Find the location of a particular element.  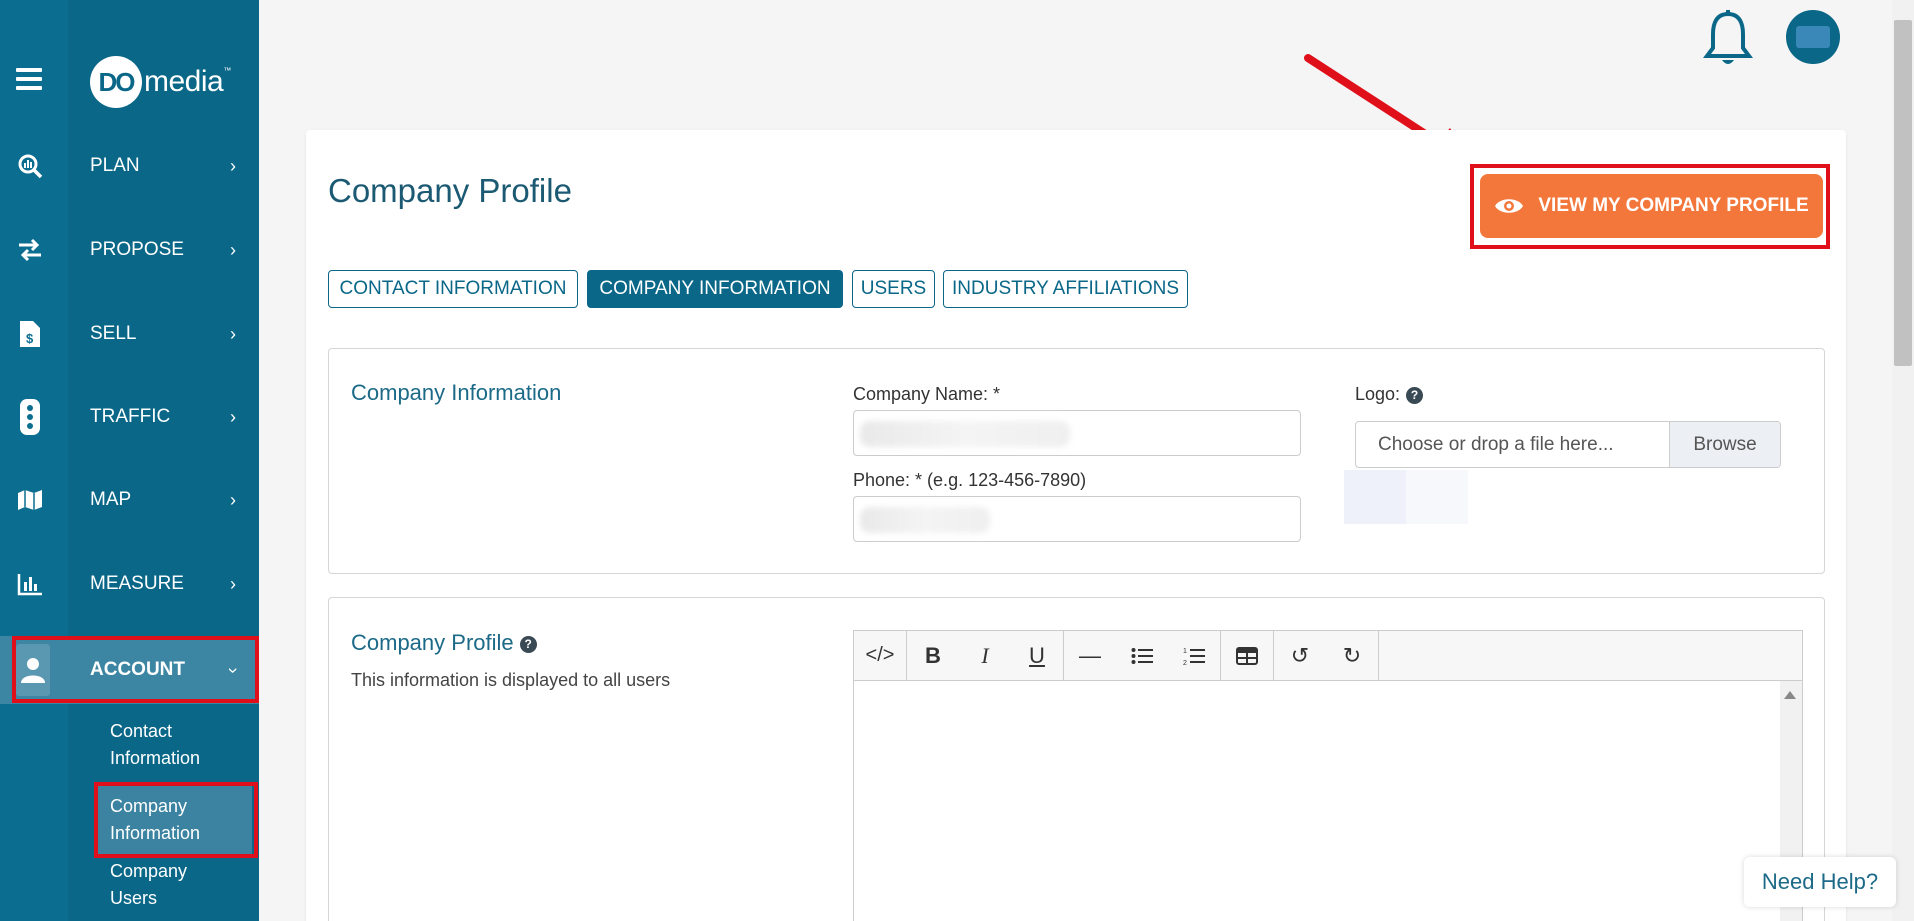

logo-file-input: Choose or drop a file here... Browse is located at coordinates (1568, 444).